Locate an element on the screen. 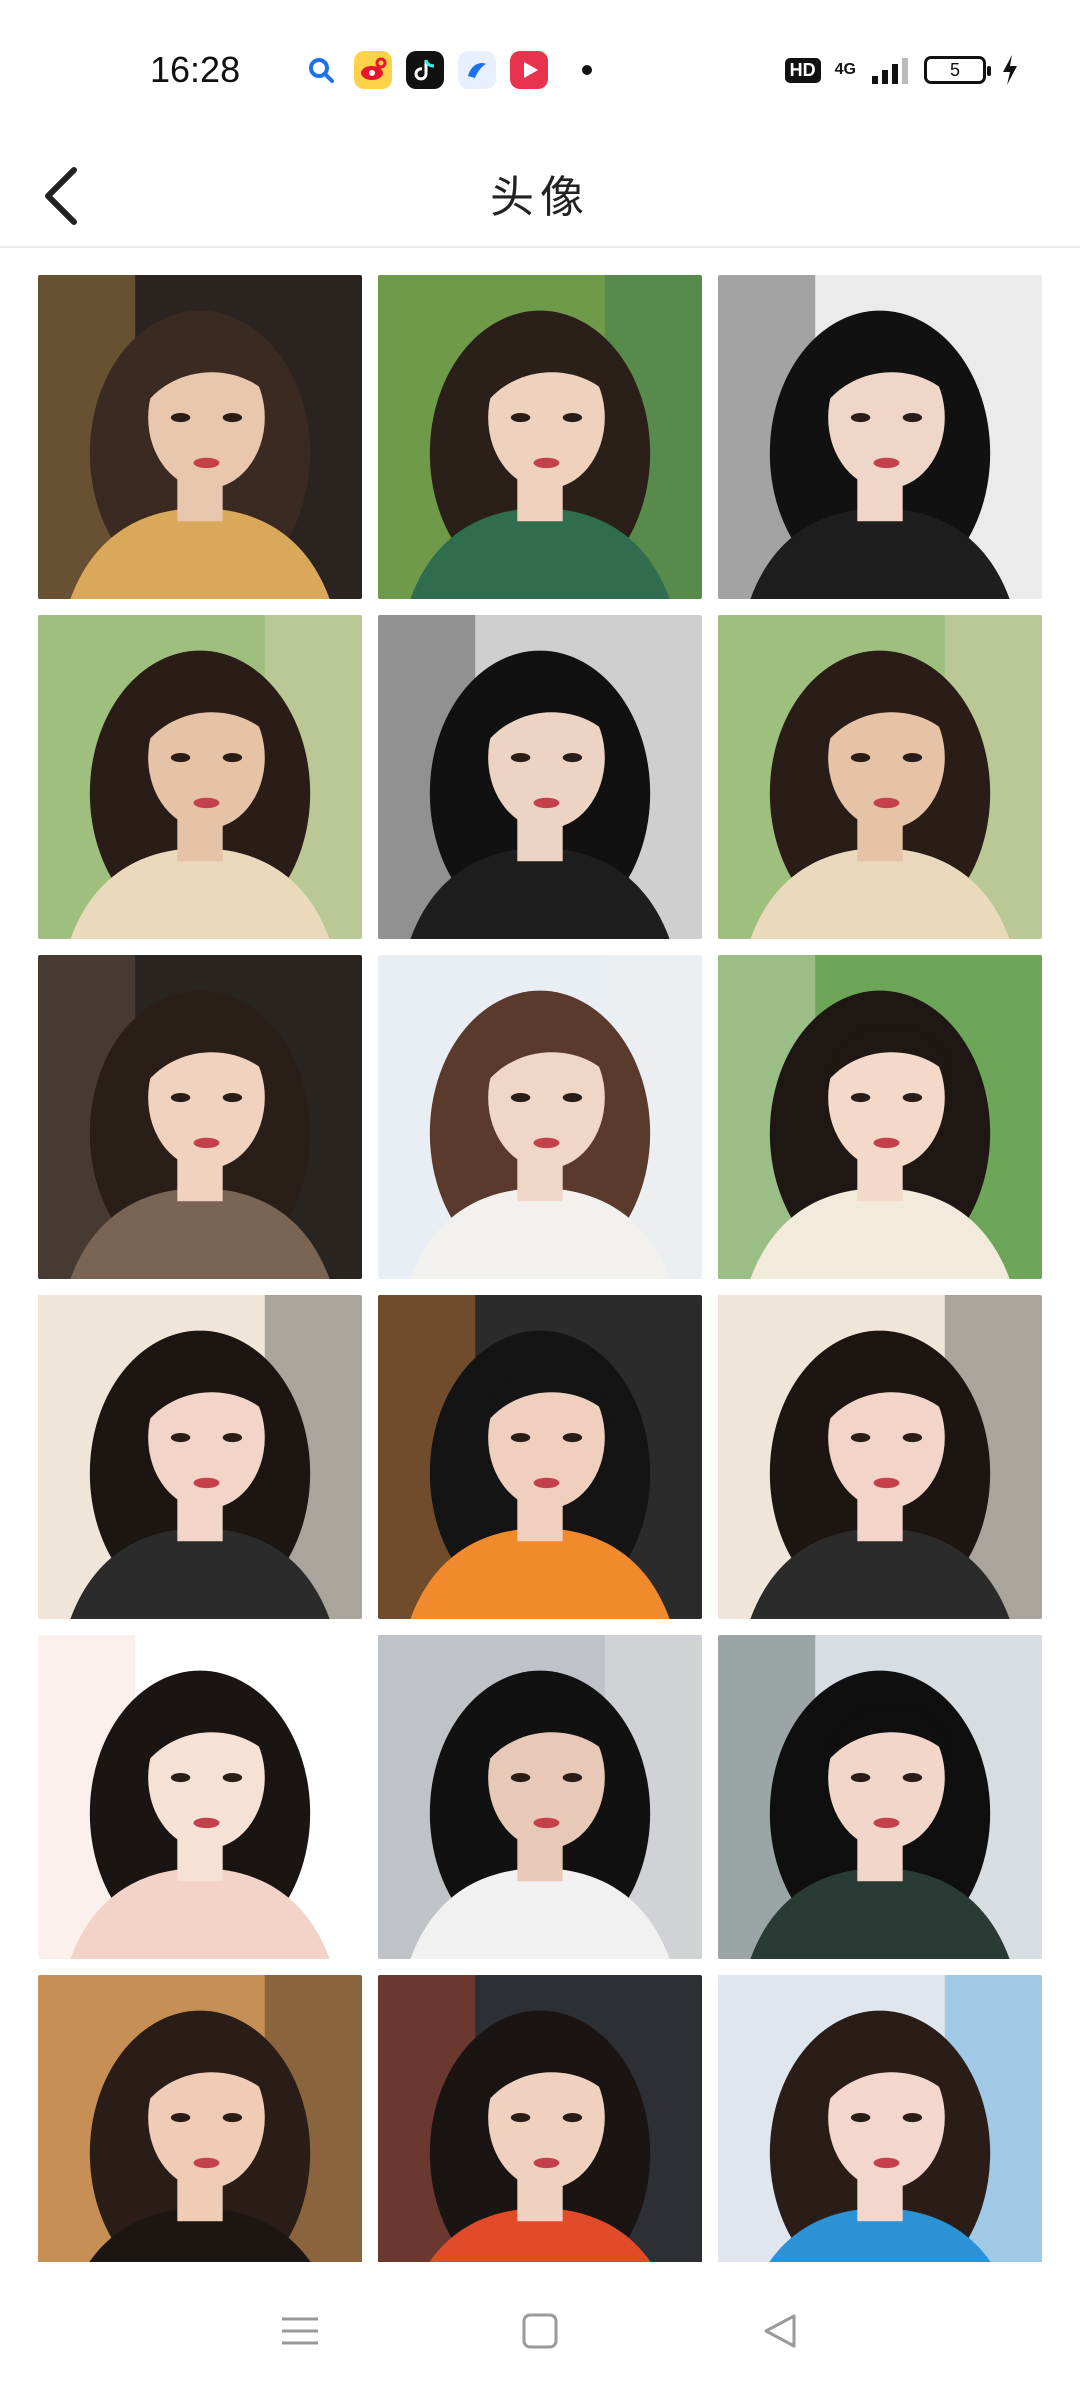 The height and width of the screenshot is (2400, 1080). back-button is located at coordinates (62, 196).